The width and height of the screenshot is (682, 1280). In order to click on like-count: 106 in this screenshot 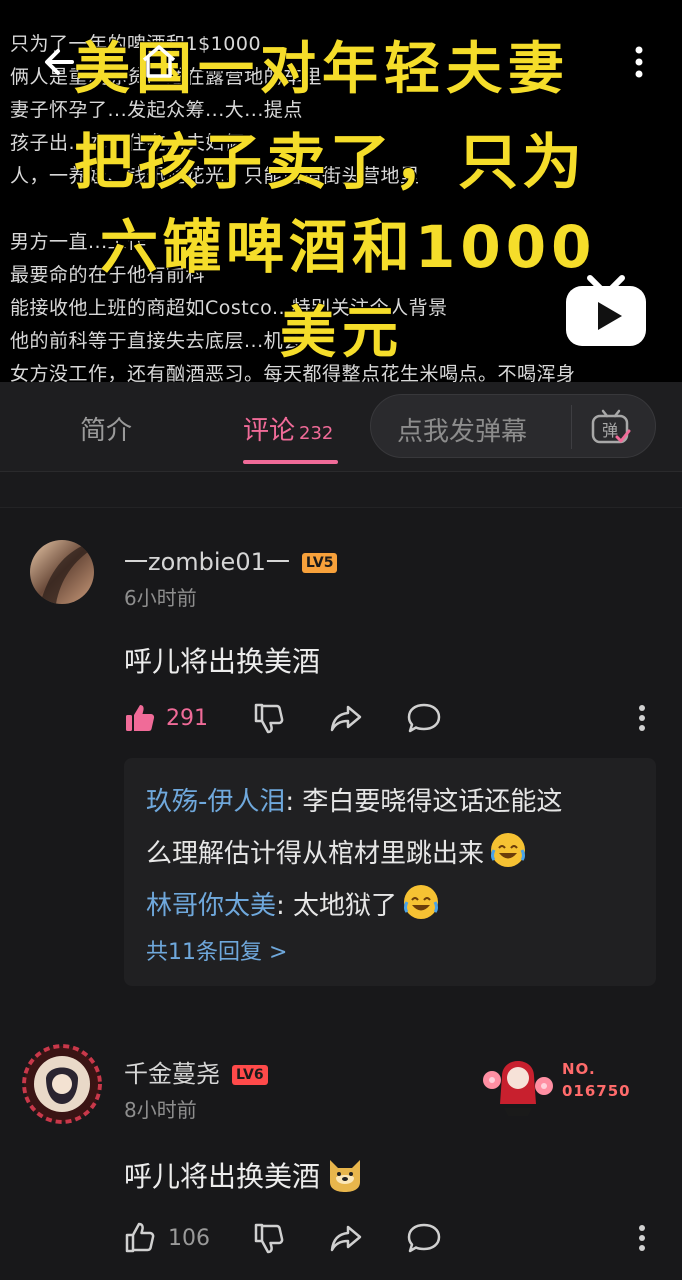, I will do `click(189, 1238)`.